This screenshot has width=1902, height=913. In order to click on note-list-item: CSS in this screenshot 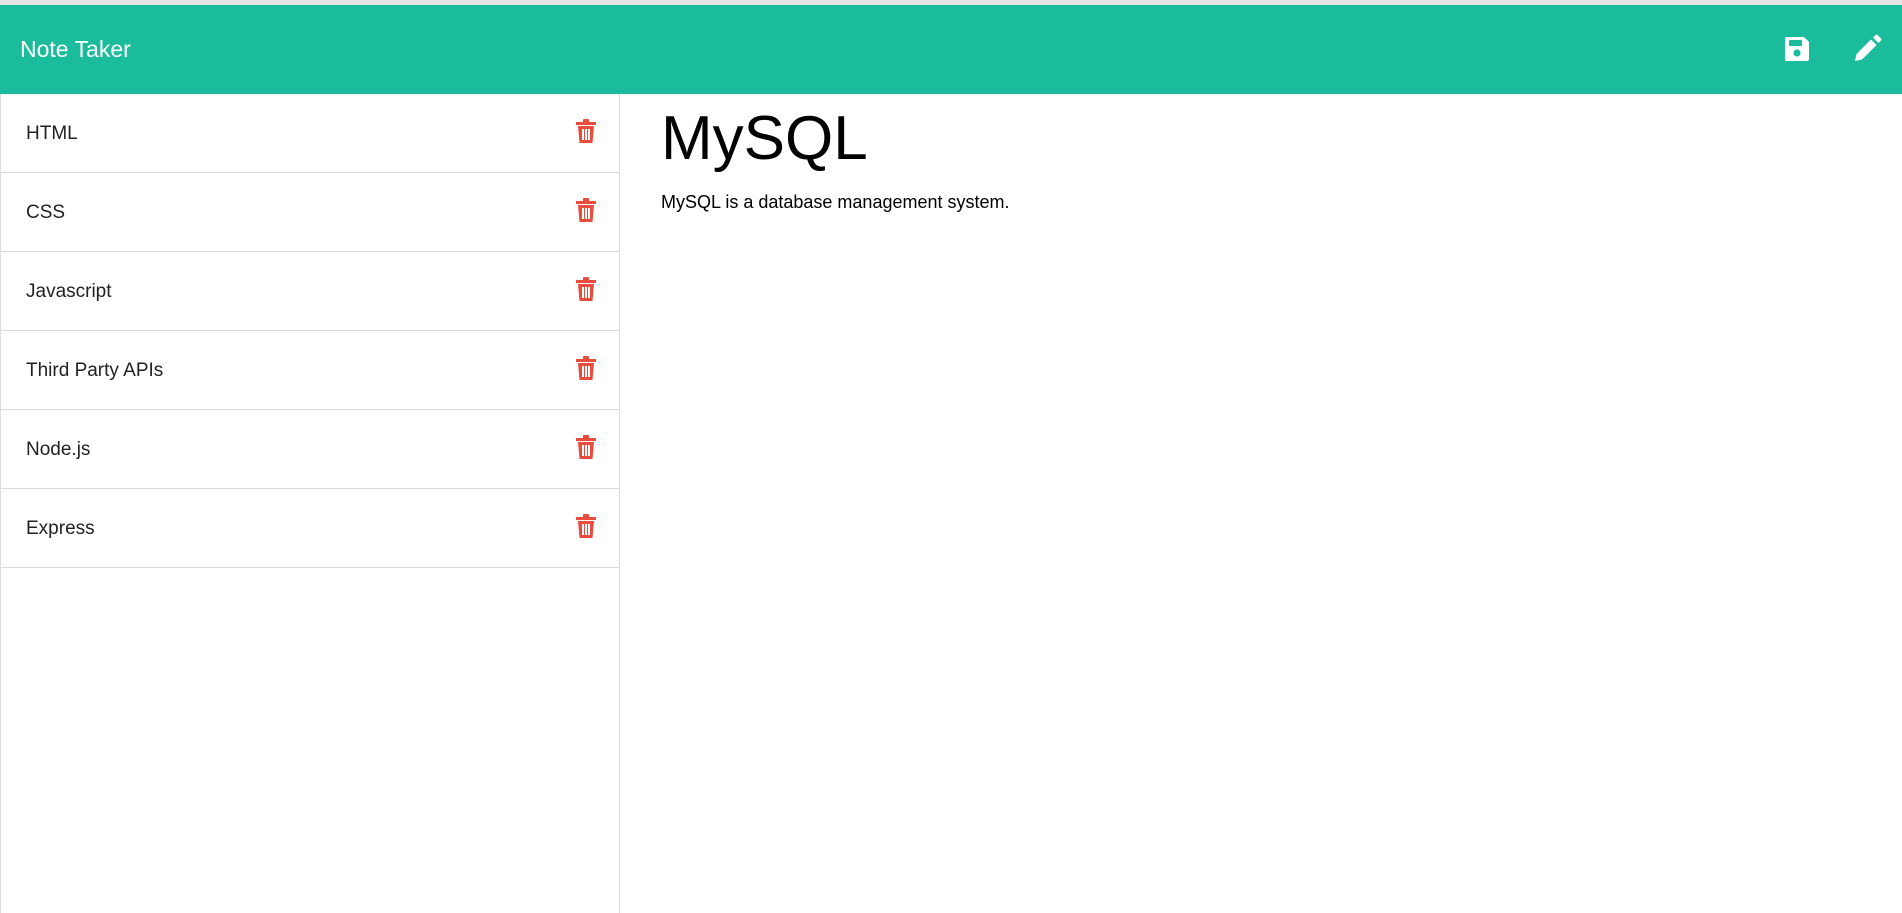, I will do `click(310, 212)`.